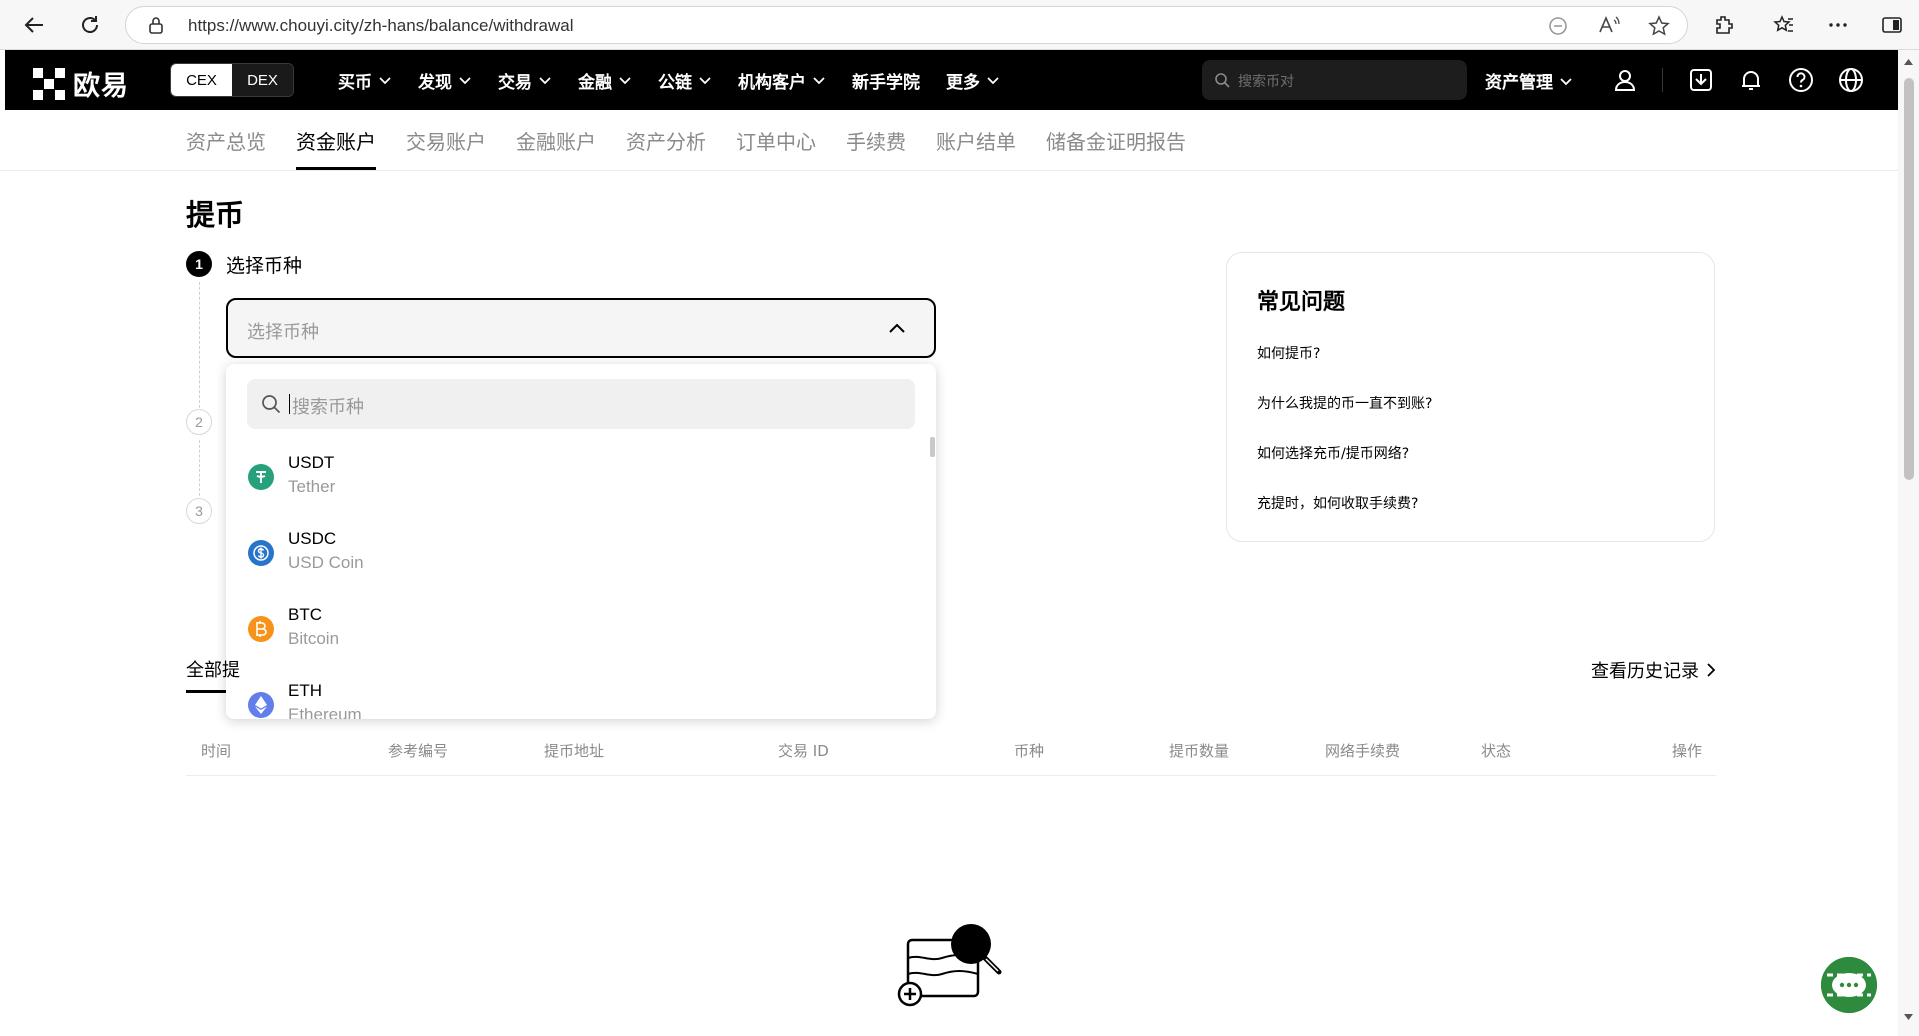 The width and height of the screenshot is (1919, 1036). What do you see at coordinates (328, 407) in the screenshot?
I see `coin-search-placeholder: 搜索币种` at bounding box center [328, 407].